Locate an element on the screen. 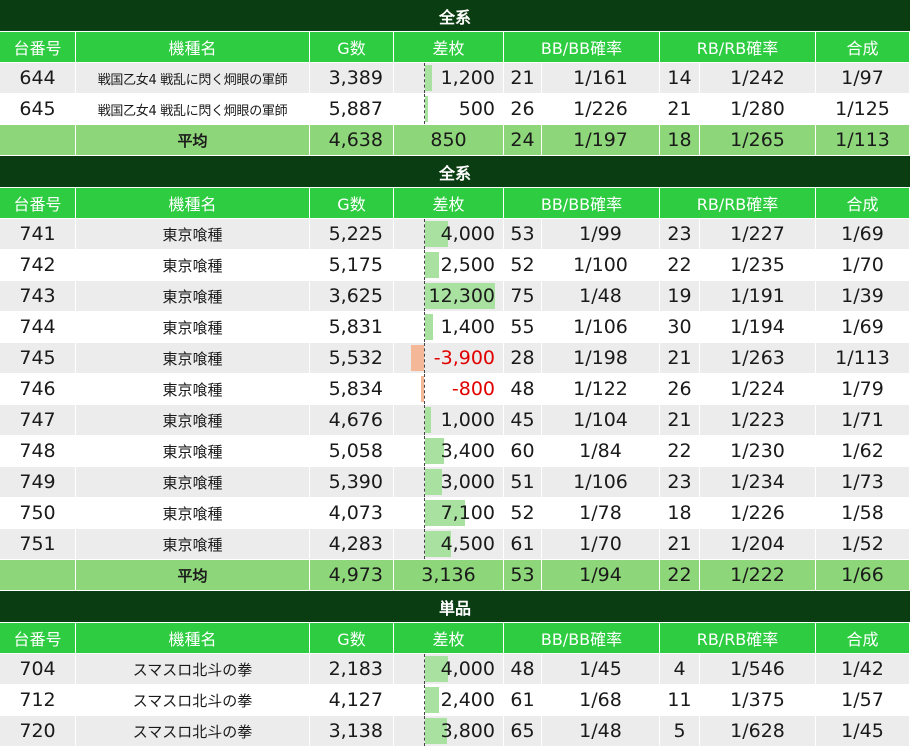 Image resolution: width=910 pixels, height=747 pixels. avg-label: 平均 is located at coordinates (193, 575).